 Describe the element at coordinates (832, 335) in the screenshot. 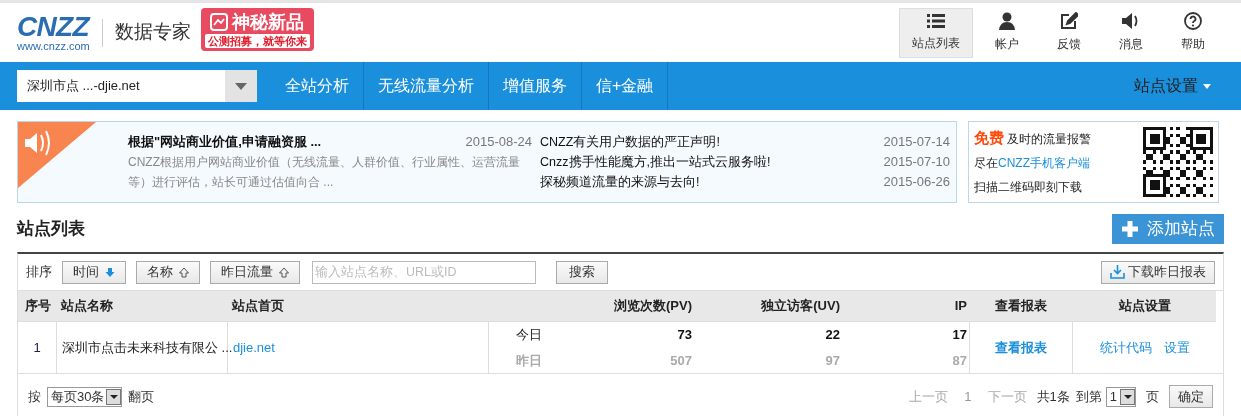

I see `metric-value: 22` at that location.